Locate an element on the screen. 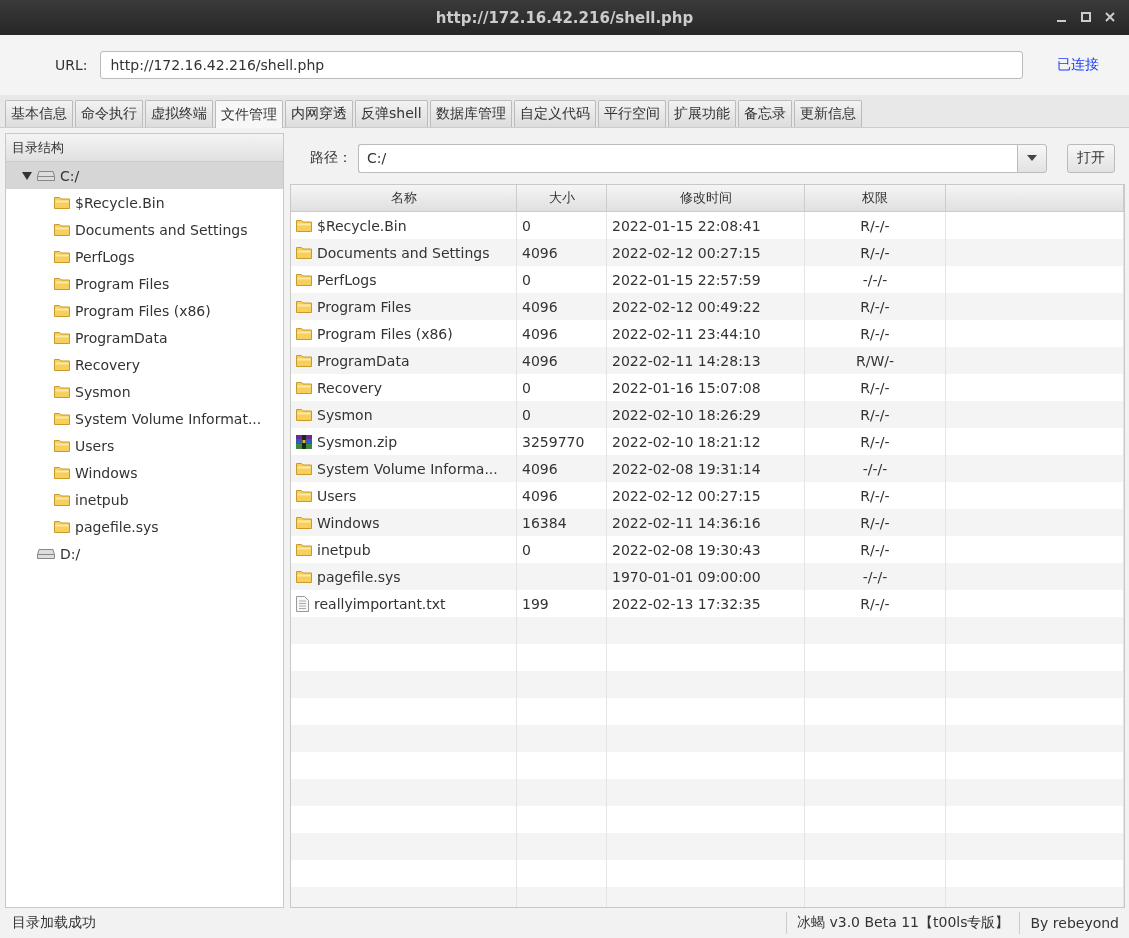  close-button is located at coordinates (1110, 17).